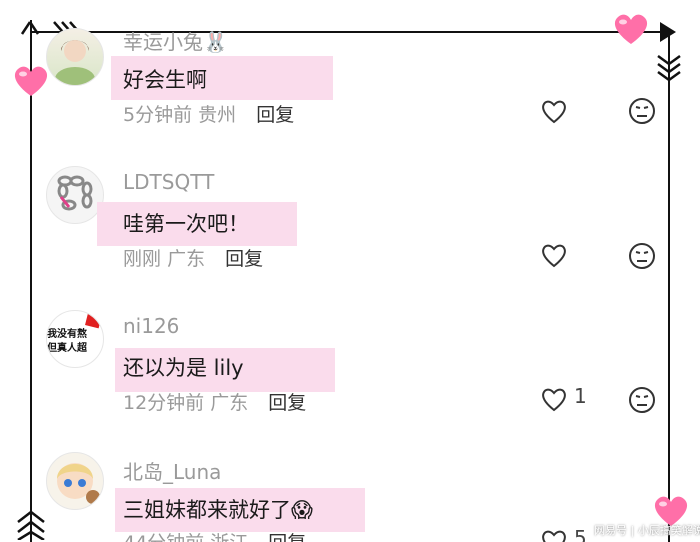 The height and width of the screenshot is (542, 700). Describe the element at coordinates (183, 368) in the screenshot. I see `comment-text: 还以为是 lily` at that location.